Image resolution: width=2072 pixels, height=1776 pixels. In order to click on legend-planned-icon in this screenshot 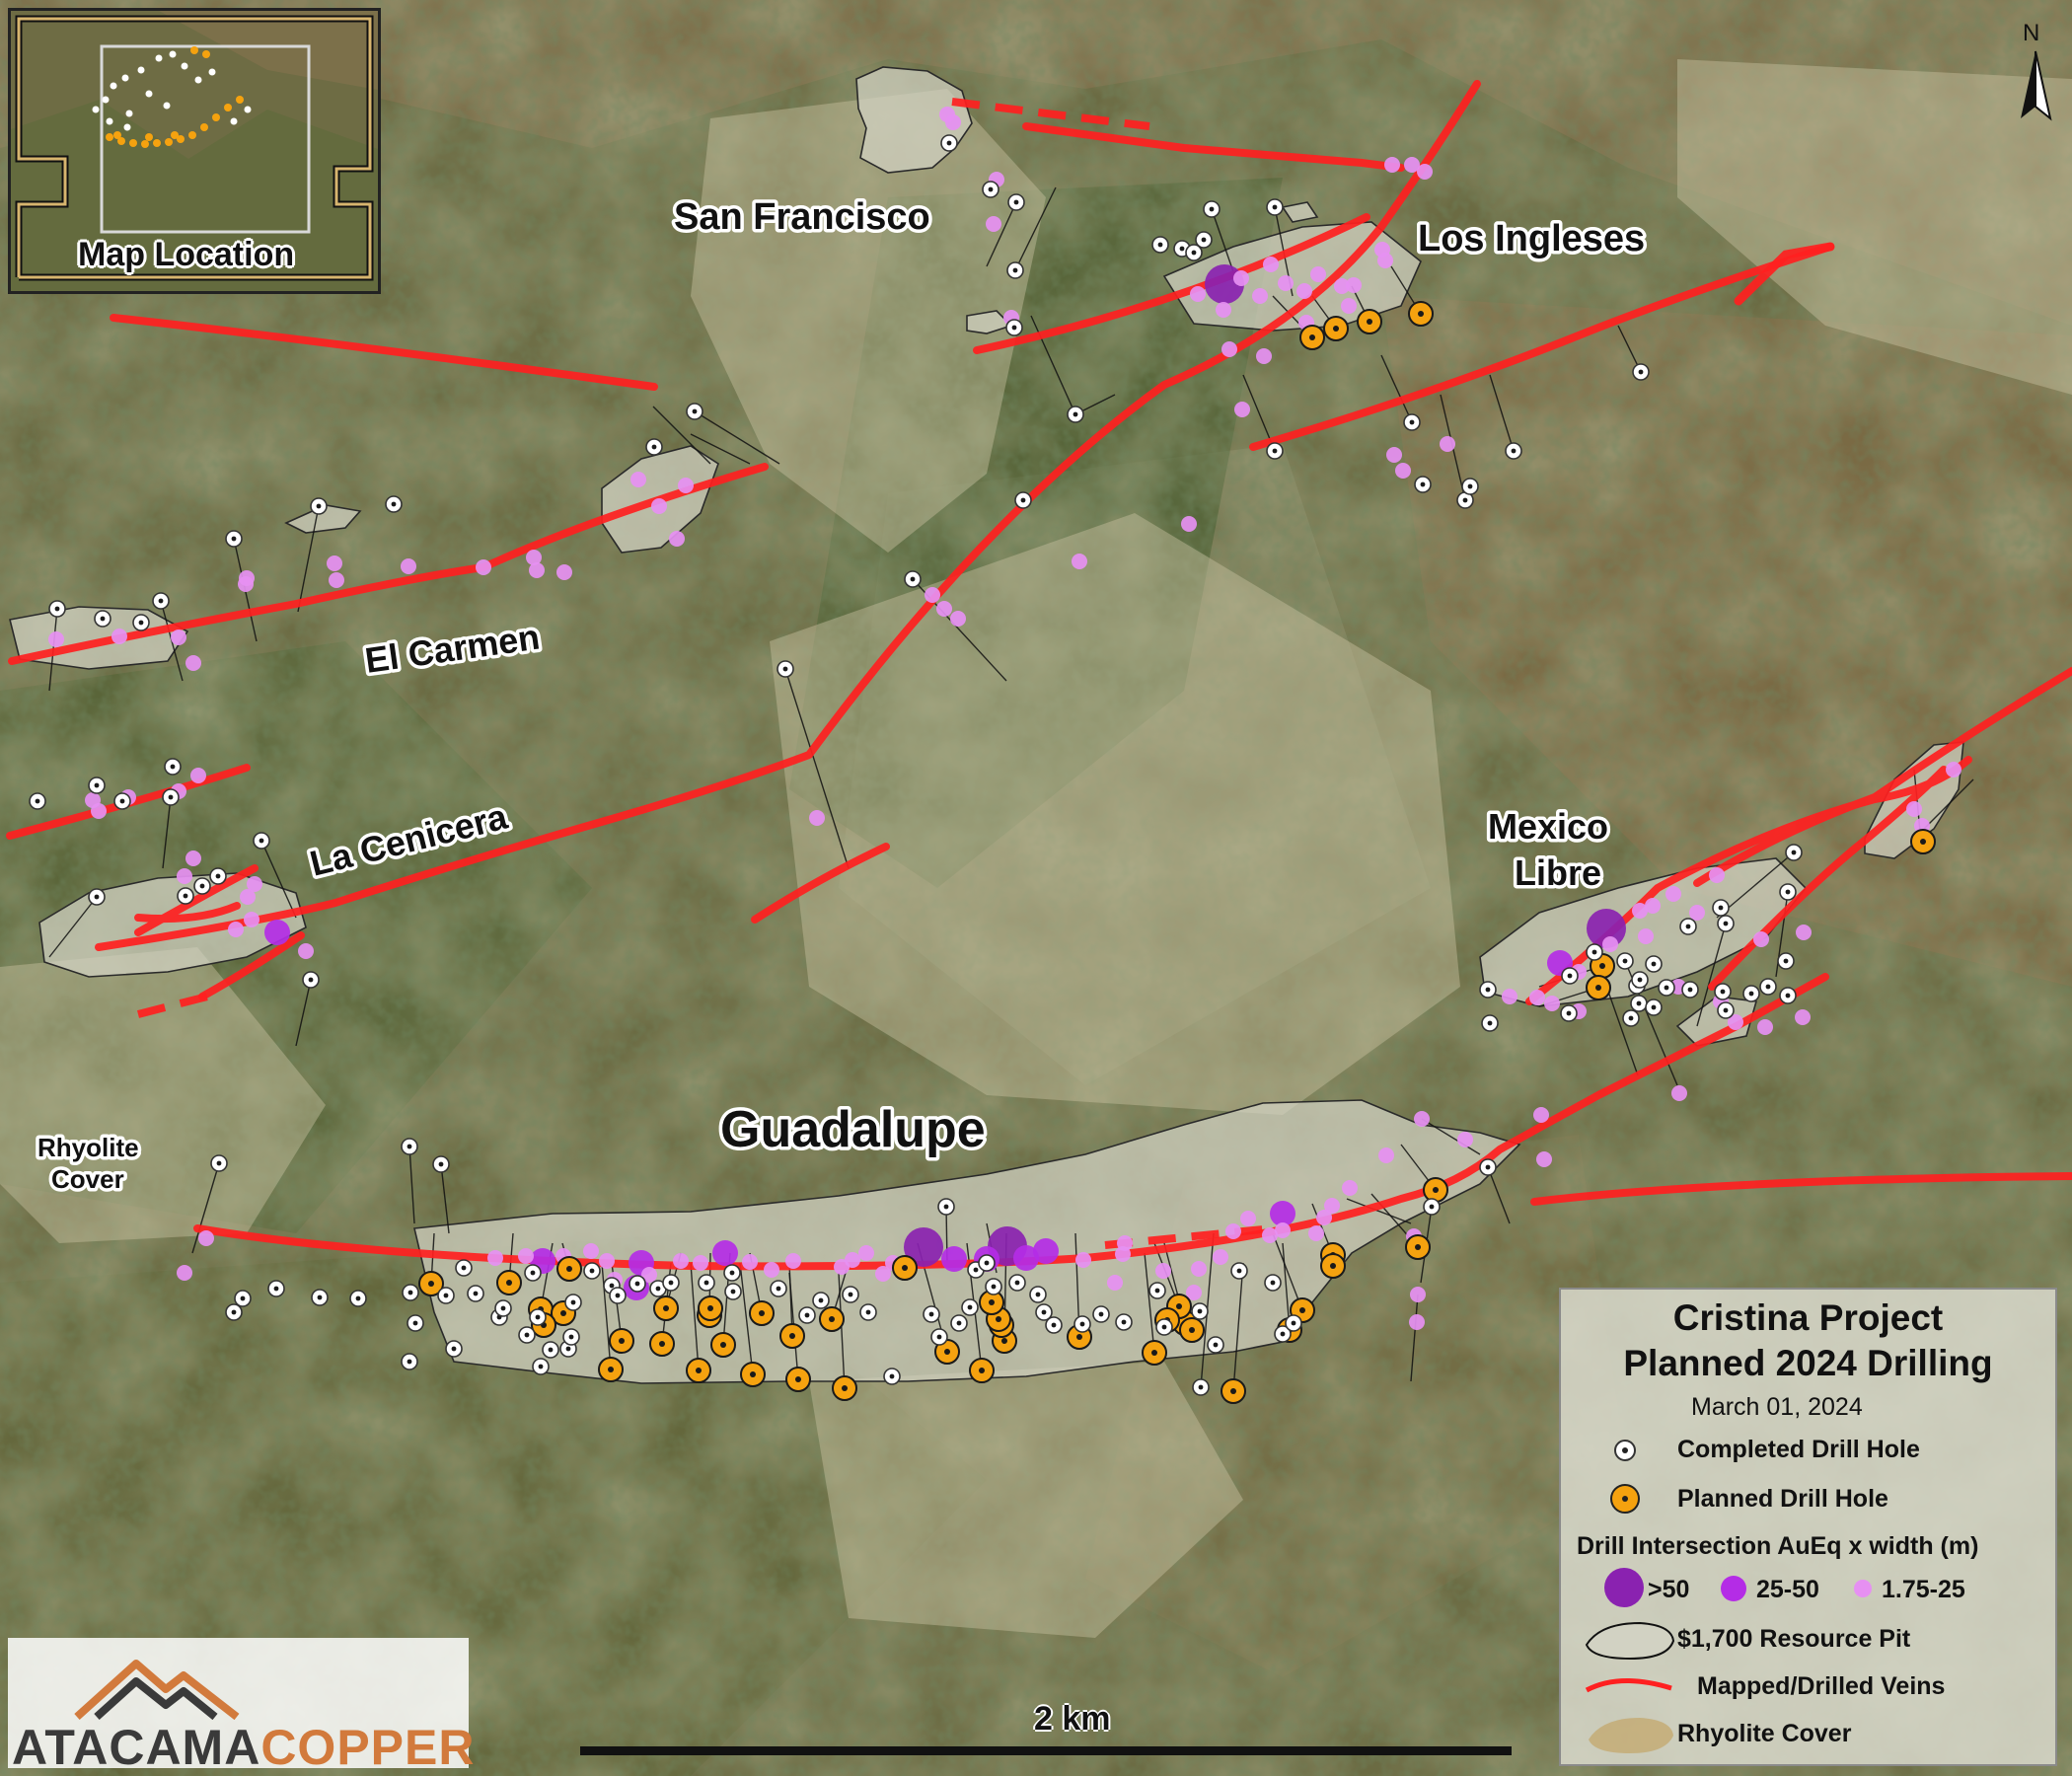, I will do `click(1625, 1499)`.